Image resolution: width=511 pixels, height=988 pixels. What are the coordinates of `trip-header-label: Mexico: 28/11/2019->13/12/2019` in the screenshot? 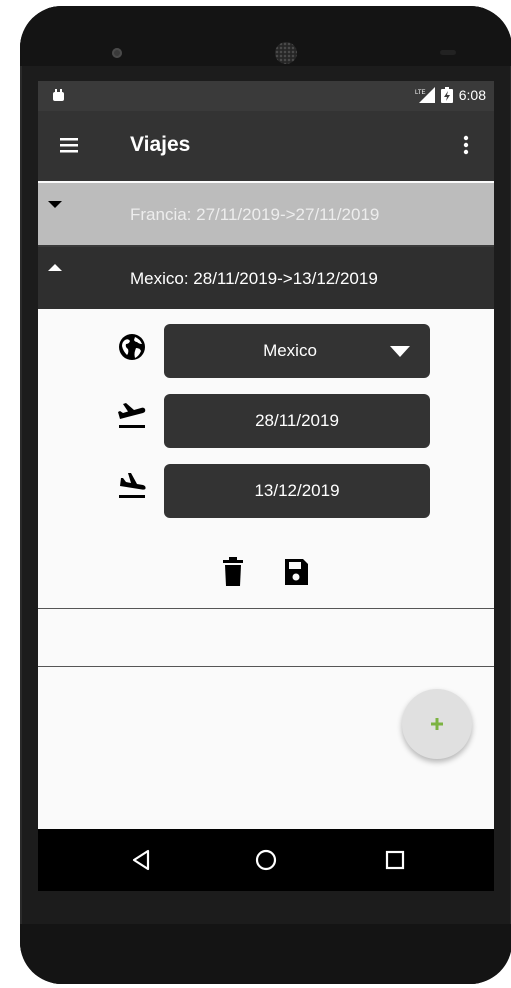 It's located at (254, 278).